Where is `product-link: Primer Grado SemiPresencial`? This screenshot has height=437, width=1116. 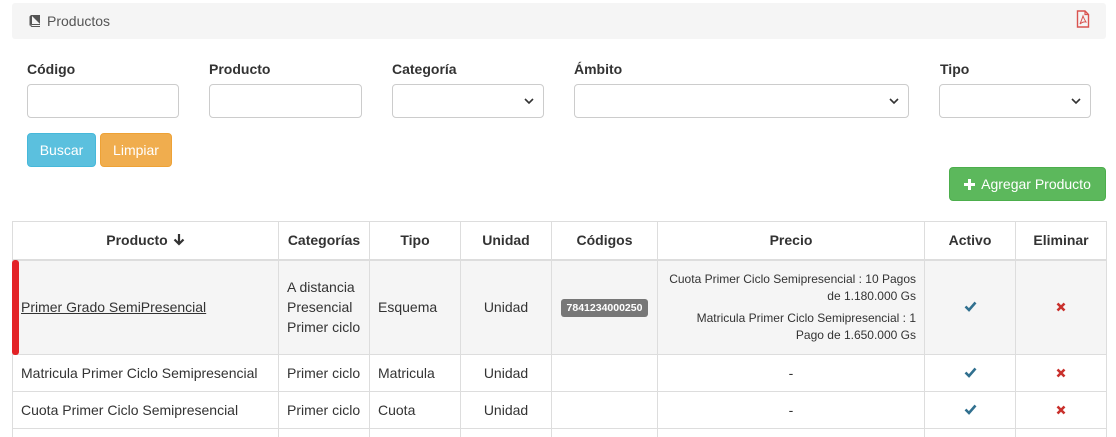 product-link: Primer Grado SemiPresencial is located at coordinates (113, 307).